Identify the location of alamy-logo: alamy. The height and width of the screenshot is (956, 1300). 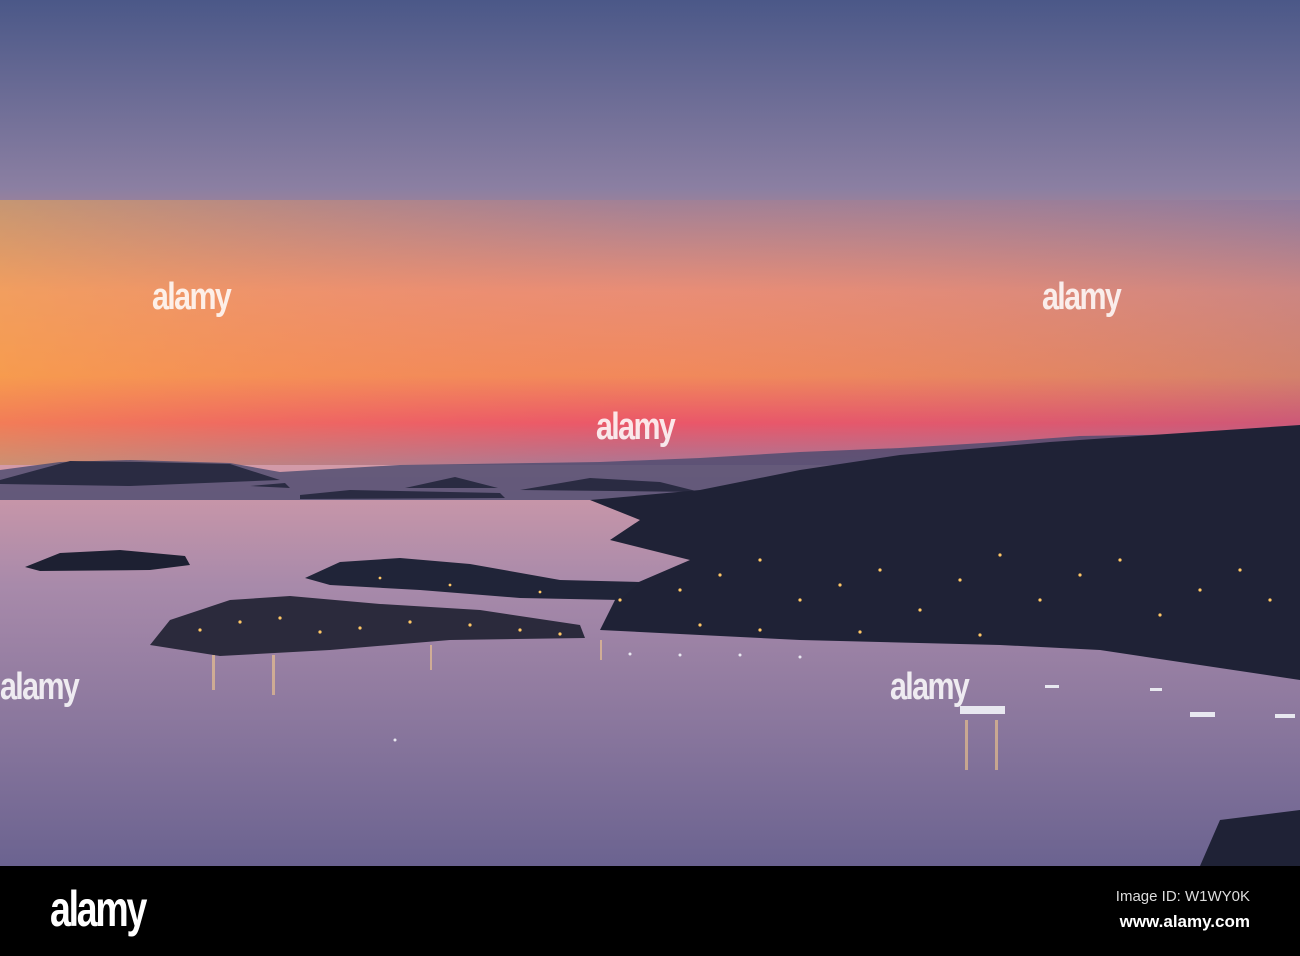
(98, 909).